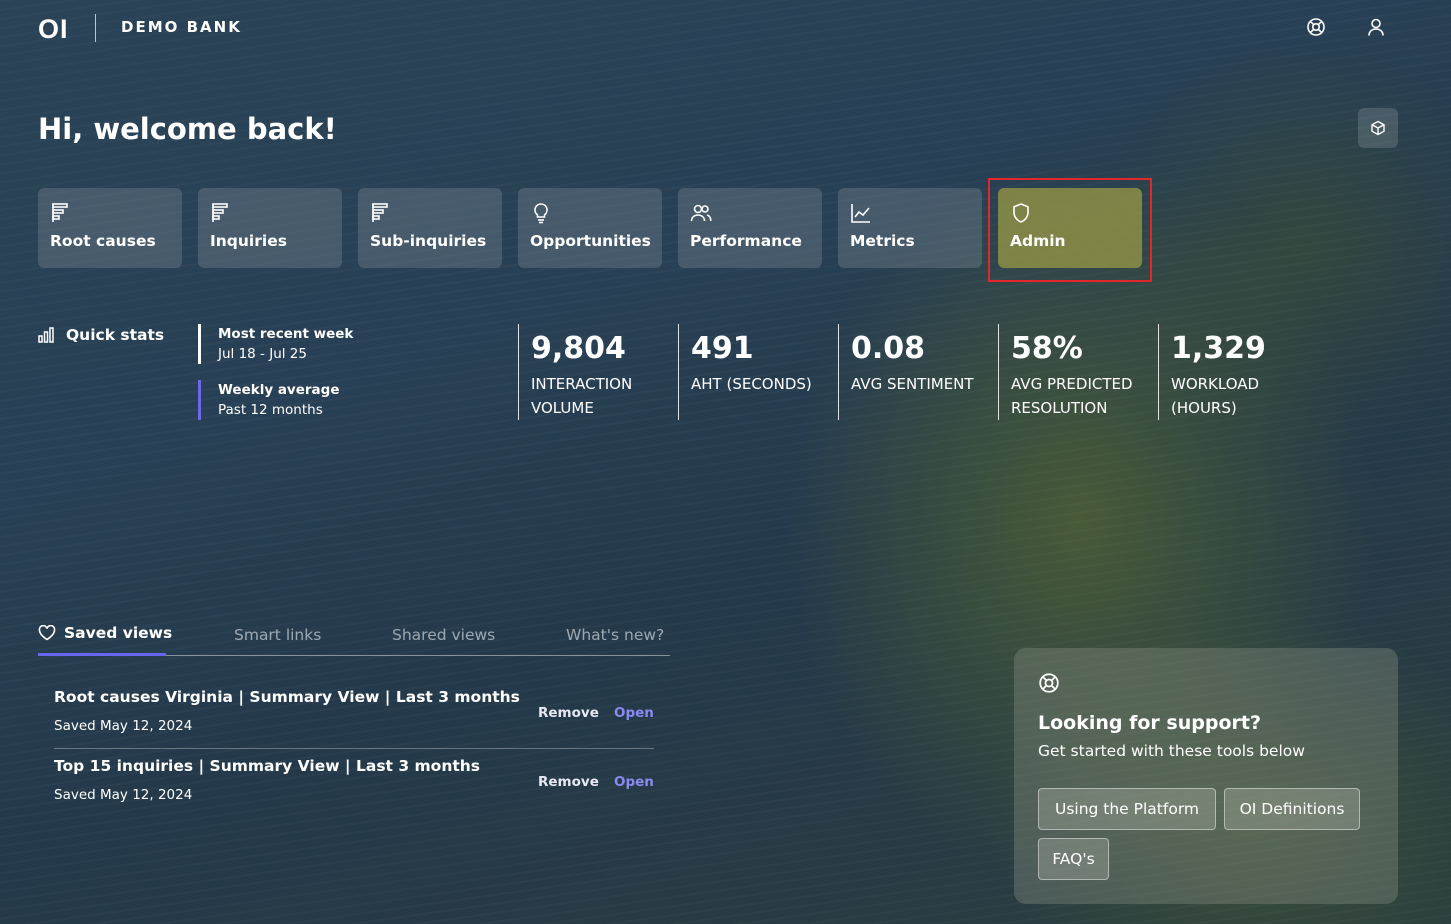 The height and width of the screenshot is (924, 1451). Describe the element at coordinates (860, 213) in the screenshot. I see `line-chart-icon` at that location.